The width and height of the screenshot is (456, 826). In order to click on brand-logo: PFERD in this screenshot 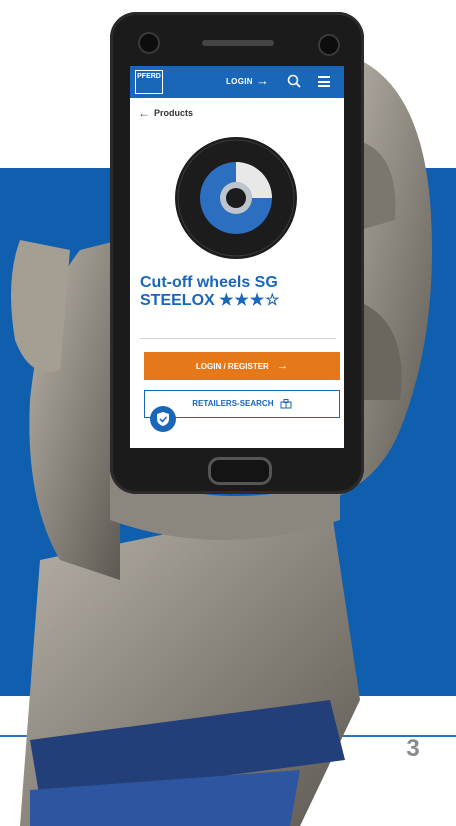, I will do `click(149, 82)`.